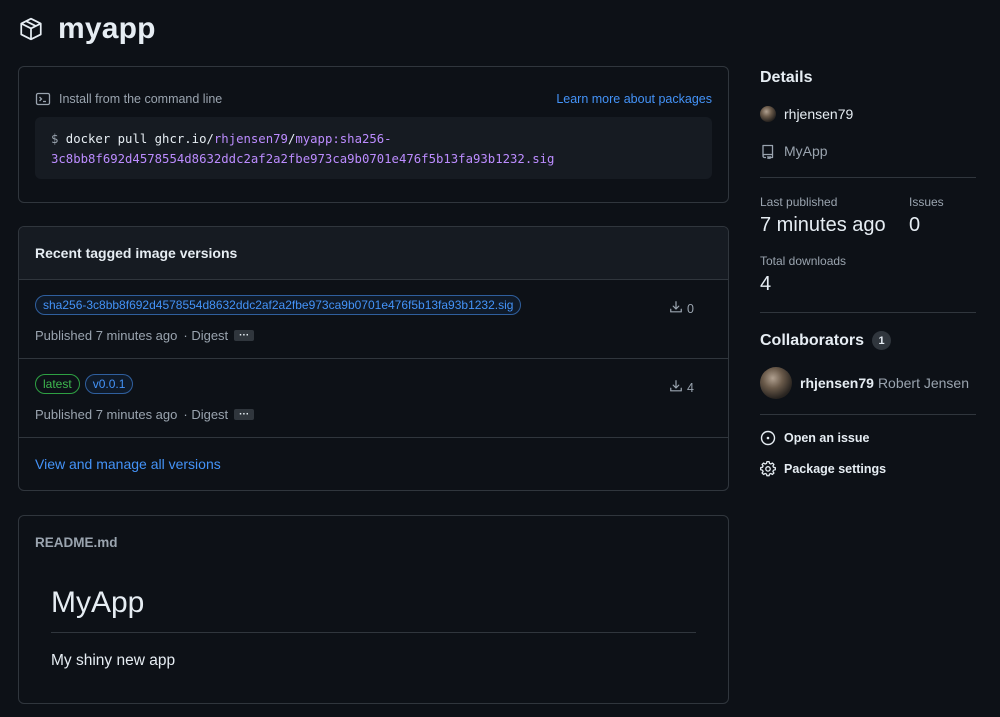  Describe the element at coordinates (786, 77) in the screenshot. I see `details-title: Details` at that location.